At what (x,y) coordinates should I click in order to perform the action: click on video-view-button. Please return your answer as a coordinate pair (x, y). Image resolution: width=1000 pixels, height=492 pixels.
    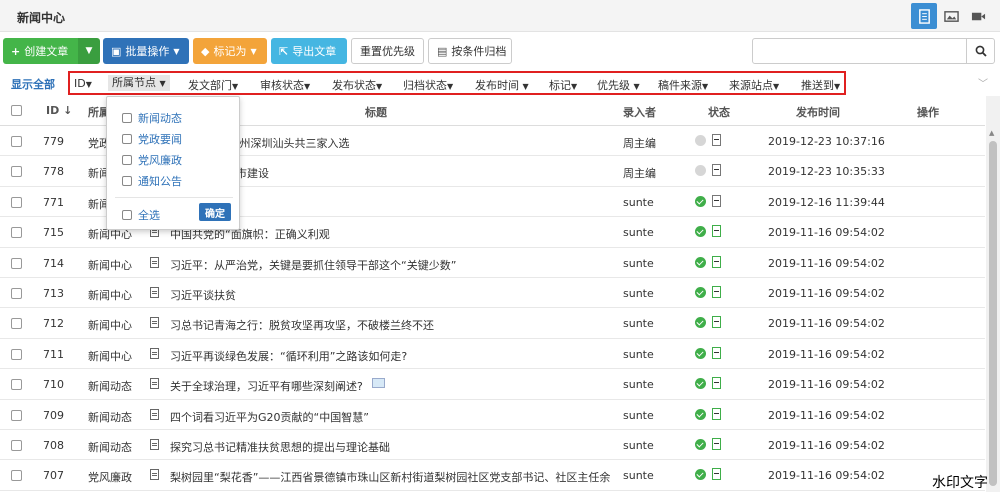
    Looking at the image, I should click on (978, 16).